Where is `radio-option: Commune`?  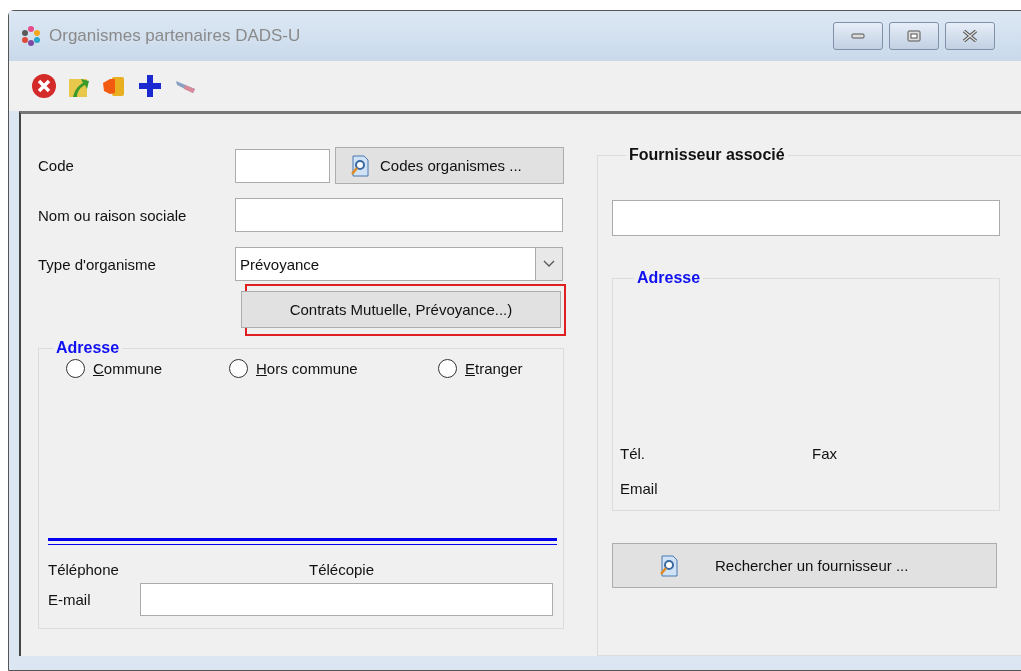
radio-option: Commune is located at coordinates (147, 368).